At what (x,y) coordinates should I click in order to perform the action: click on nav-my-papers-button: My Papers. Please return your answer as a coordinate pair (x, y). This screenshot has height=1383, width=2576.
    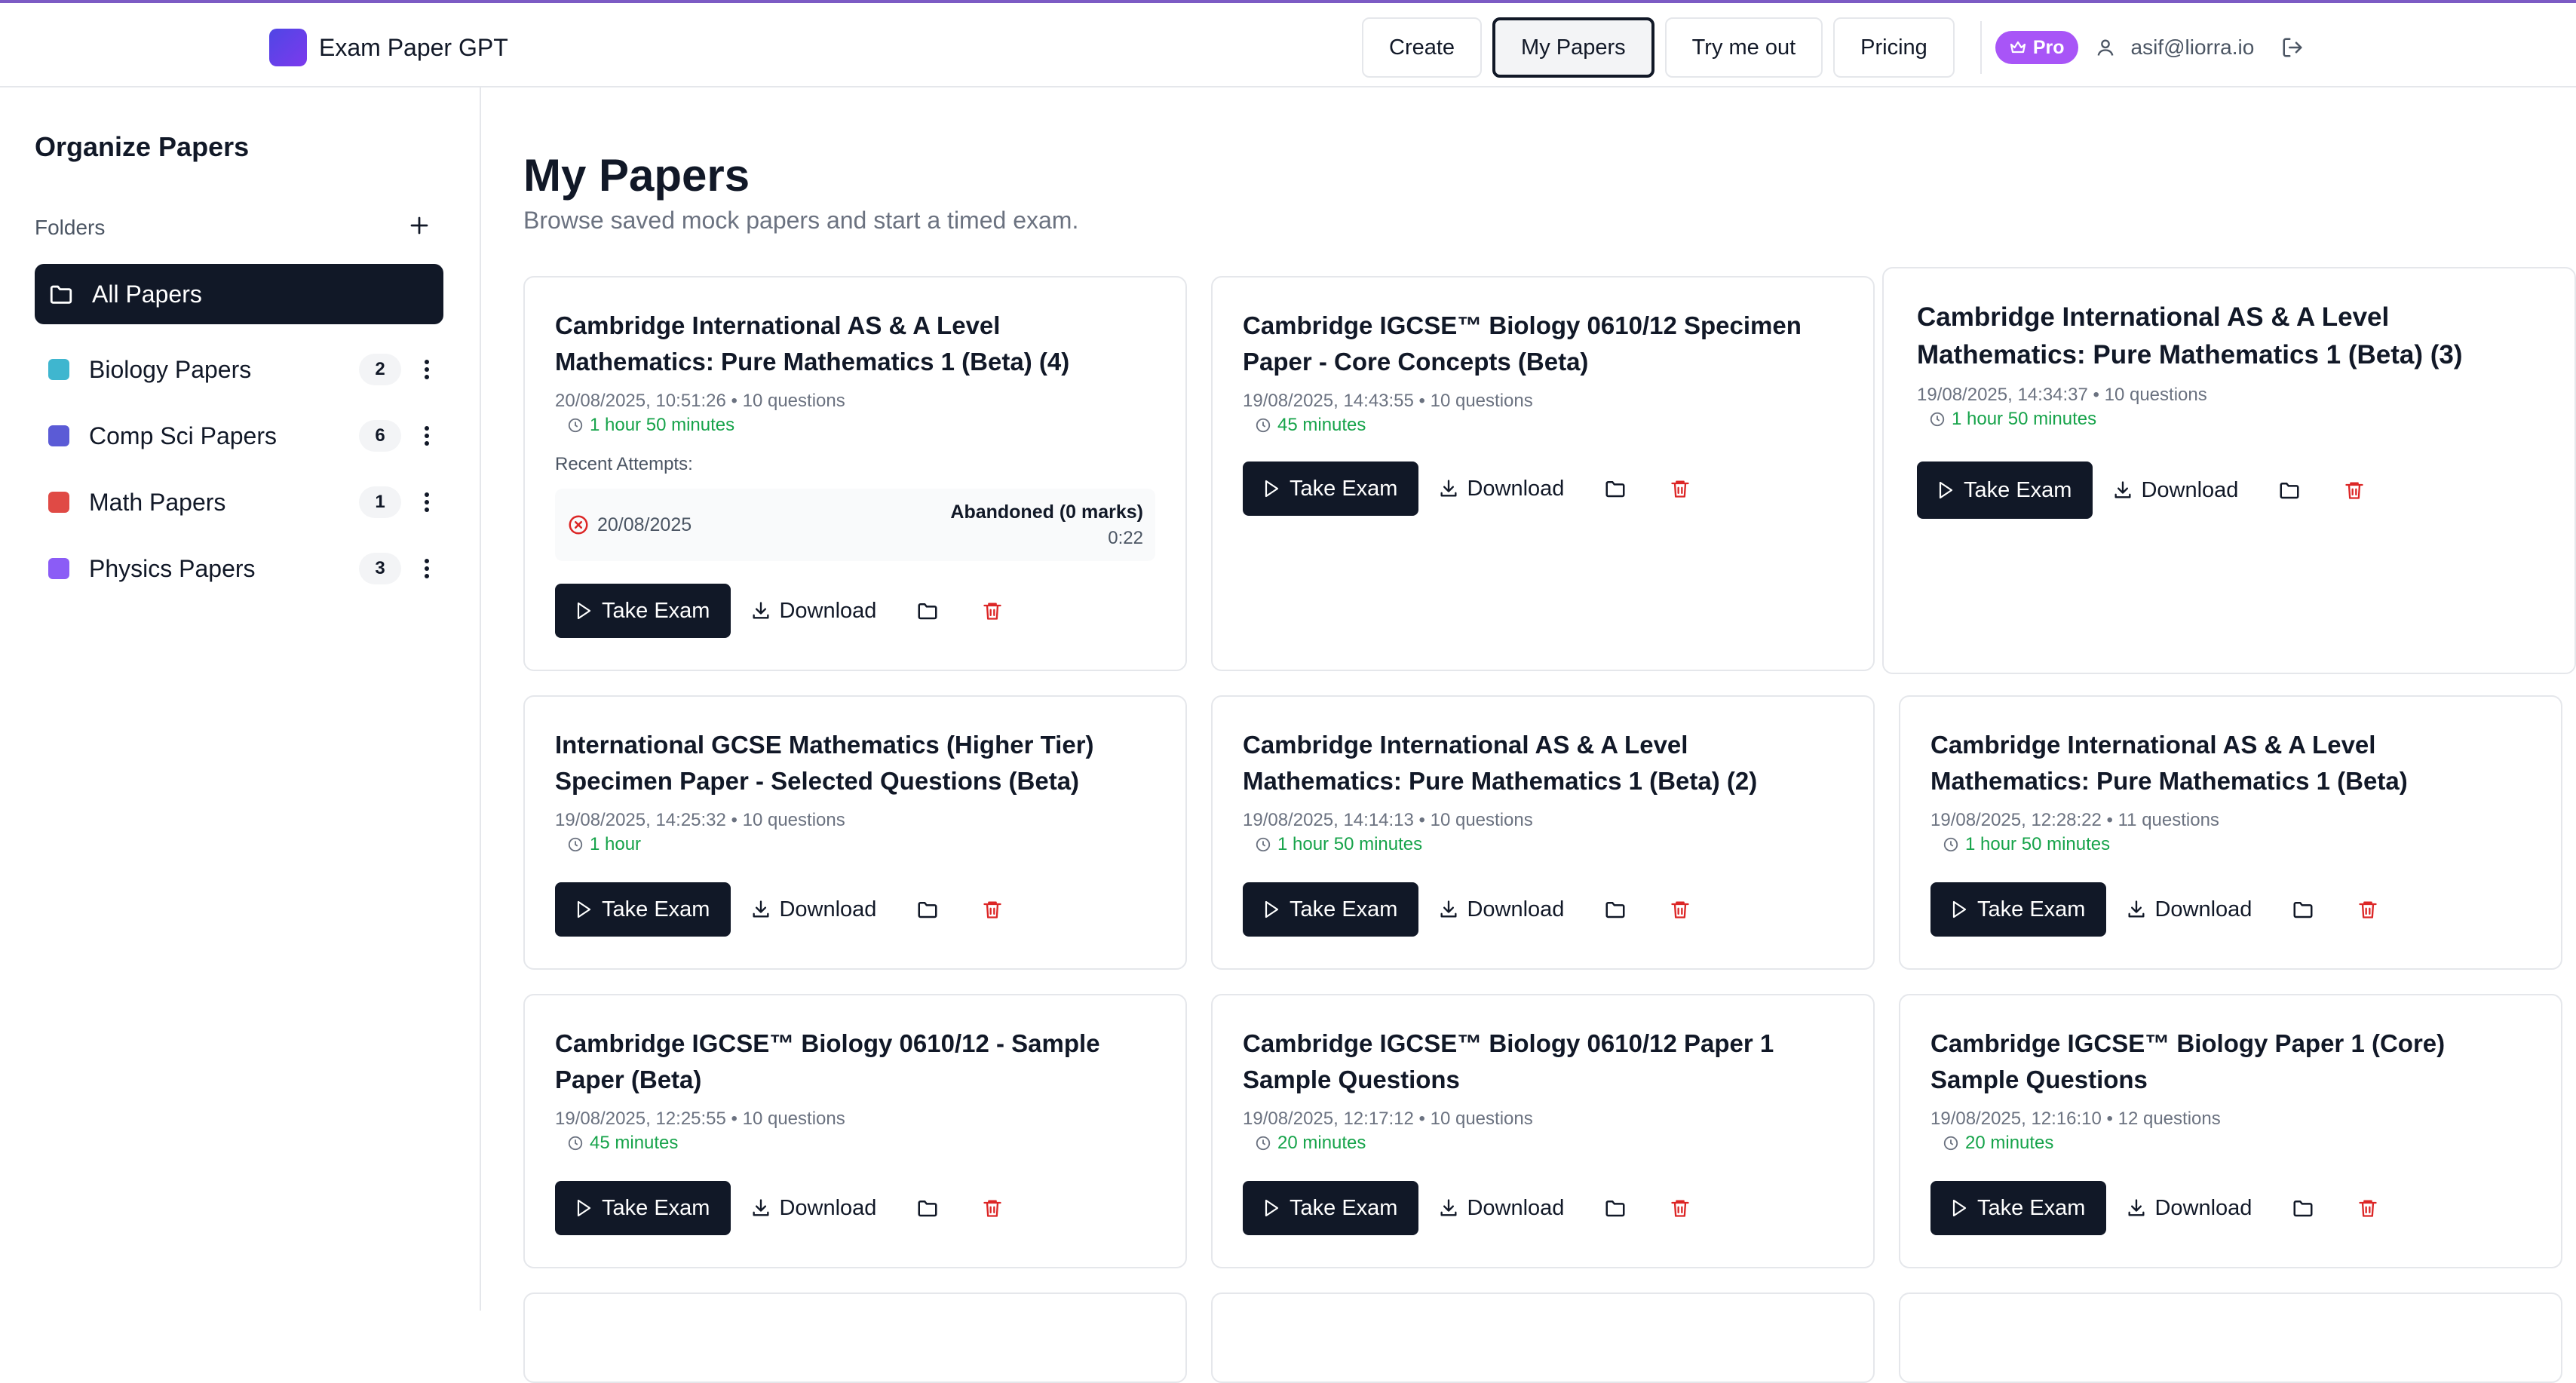
    Looking at the image, I should click on (1573, 47).